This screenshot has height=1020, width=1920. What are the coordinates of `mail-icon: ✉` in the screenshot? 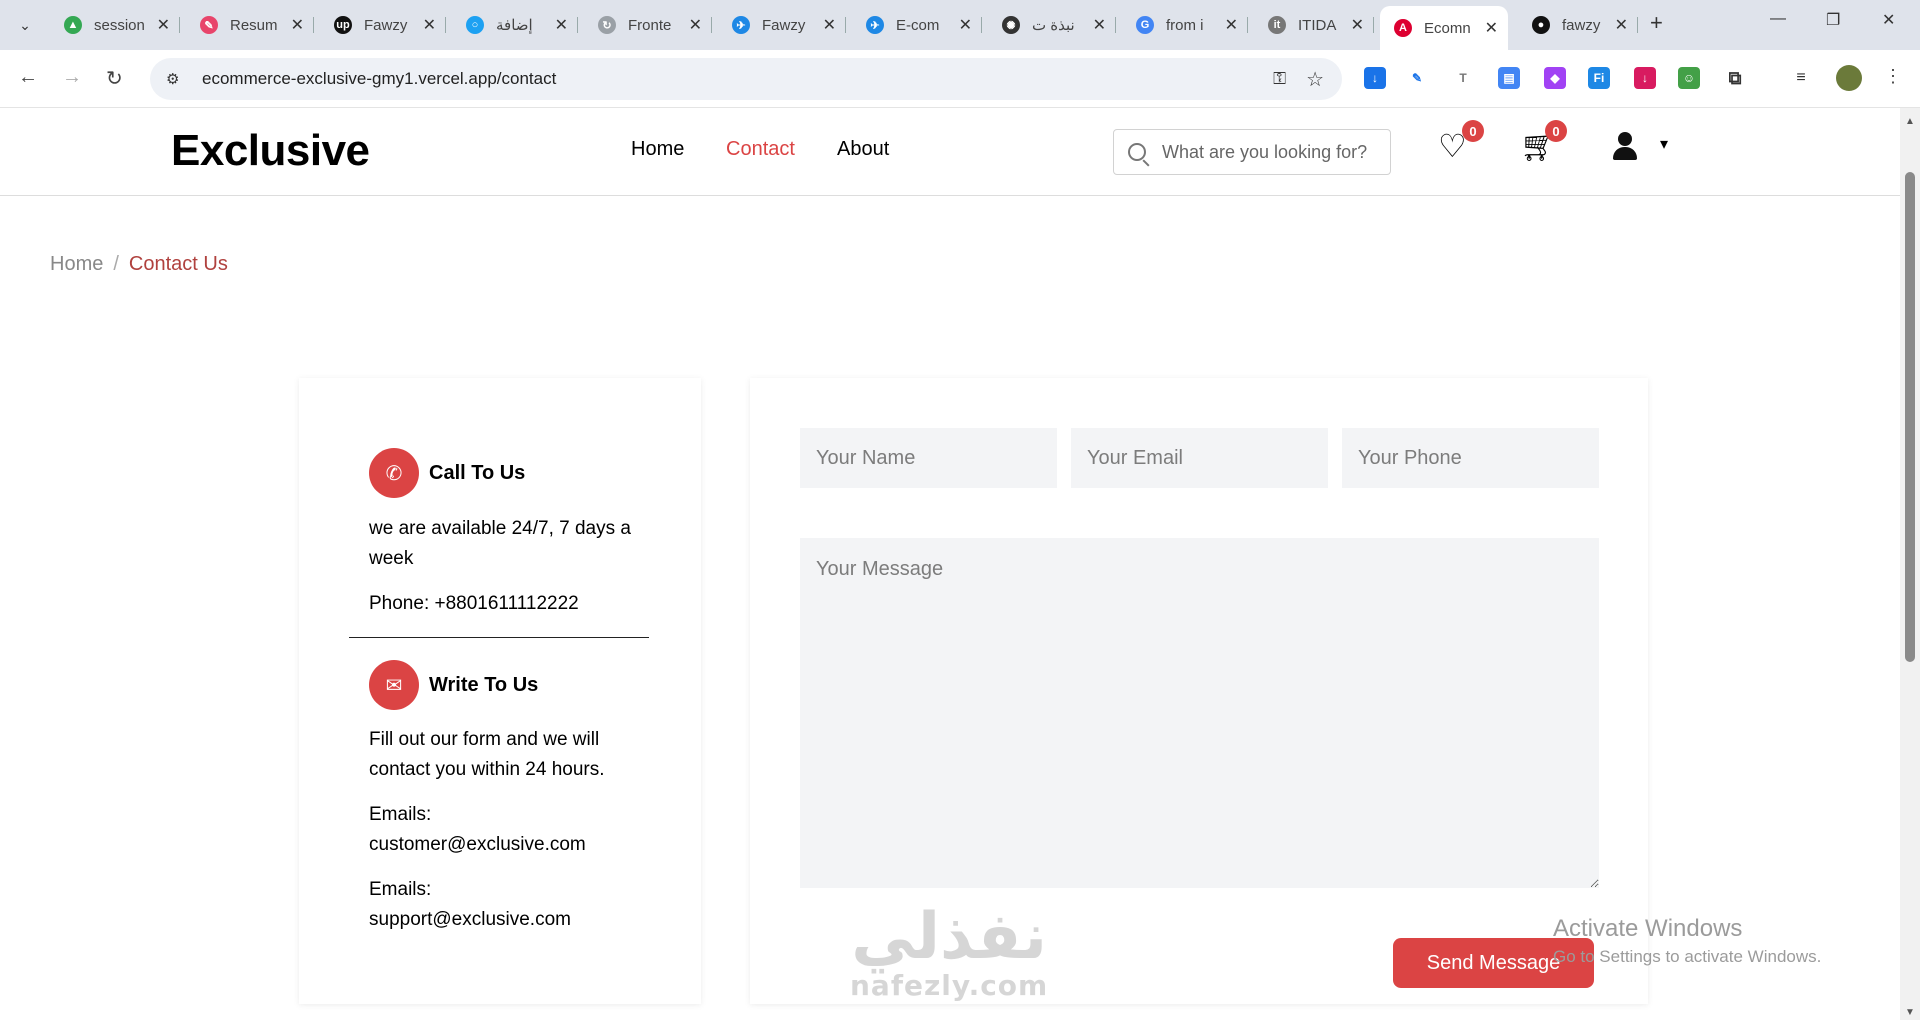 It's located at (394, 685).